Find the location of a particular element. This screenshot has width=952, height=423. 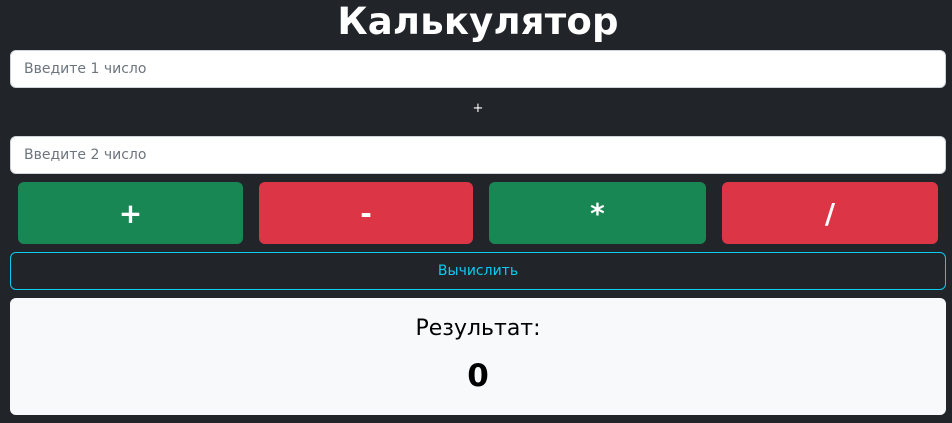

divide-button: / is located at coordinates (830, 213).